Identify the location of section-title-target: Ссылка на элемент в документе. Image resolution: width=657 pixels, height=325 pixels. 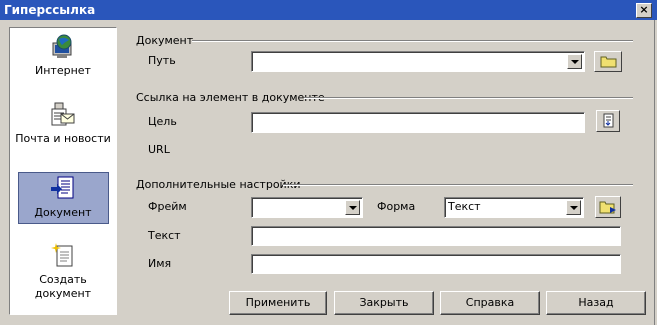
(230, 97).